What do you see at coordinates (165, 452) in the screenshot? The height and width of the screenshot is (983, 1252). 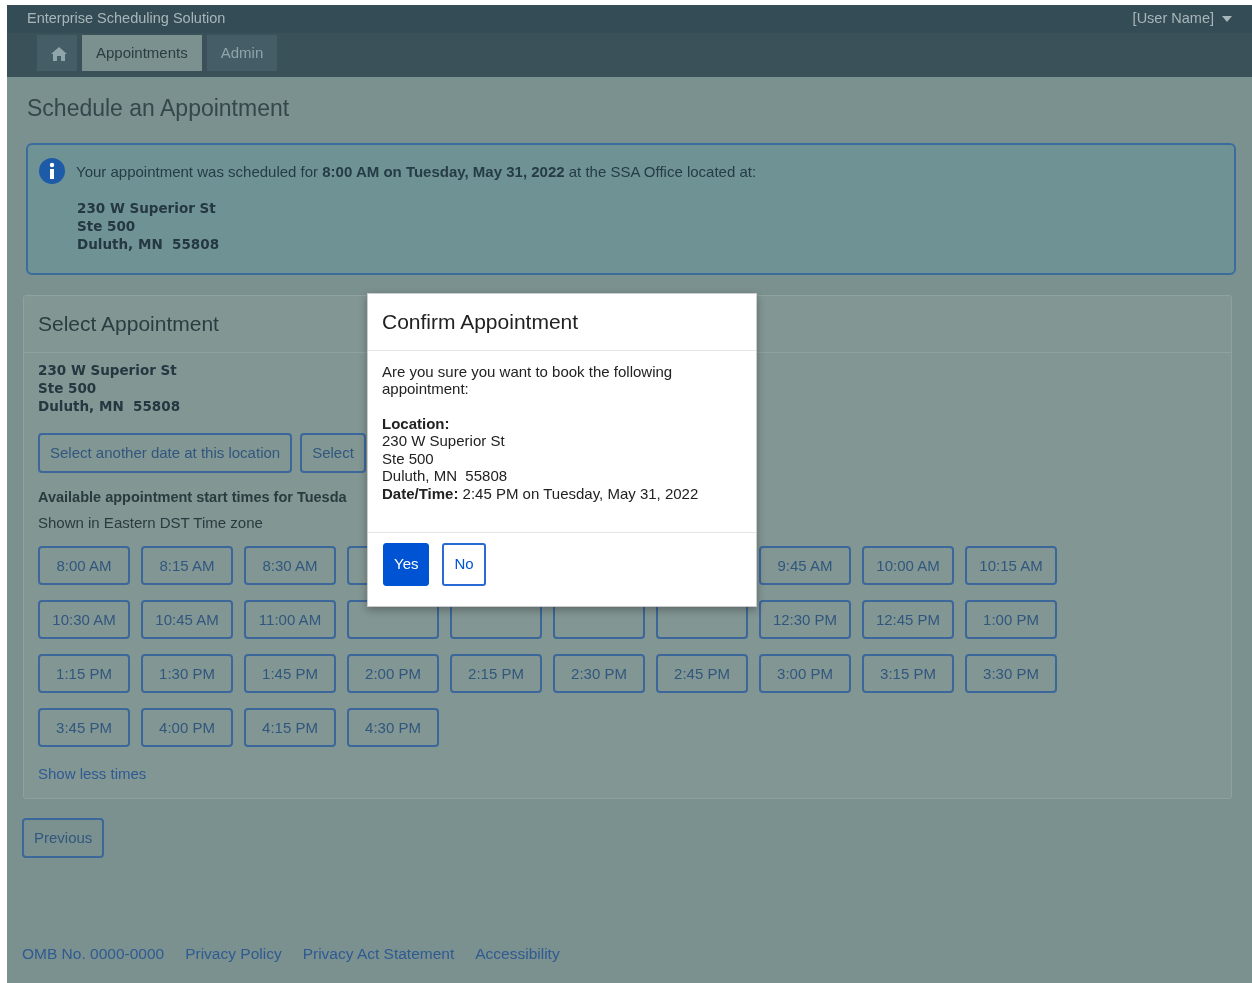 I see `select-button: Select another date at this location` at bounding box center [165, 452].